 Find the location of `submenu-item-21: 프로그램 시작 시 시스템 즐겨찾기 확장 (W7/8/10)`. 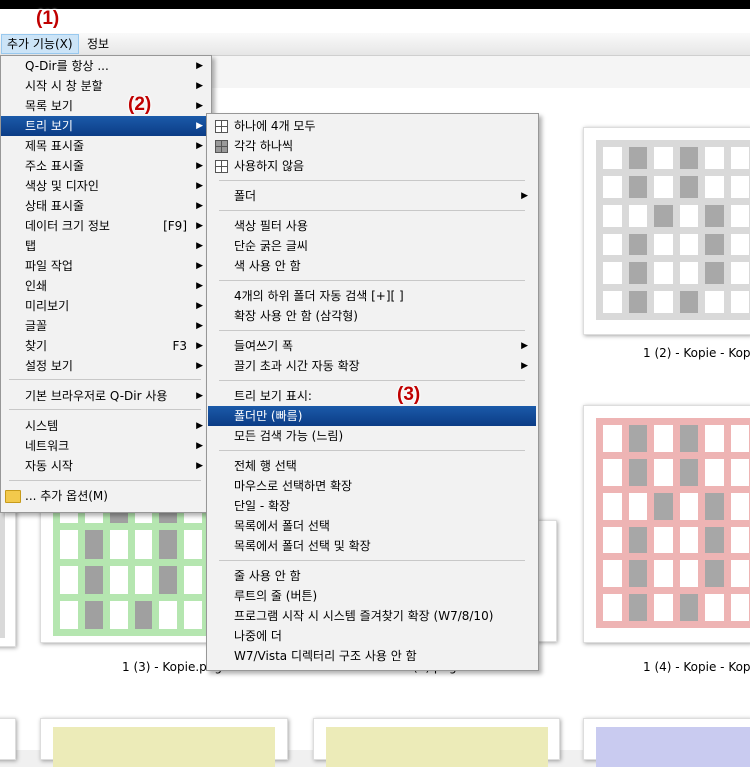

submenu-item-21: 프로그램 시작 시 시스템 즐겨찾기 확장 (W7/8/10) is located at coordinates (372, 616).